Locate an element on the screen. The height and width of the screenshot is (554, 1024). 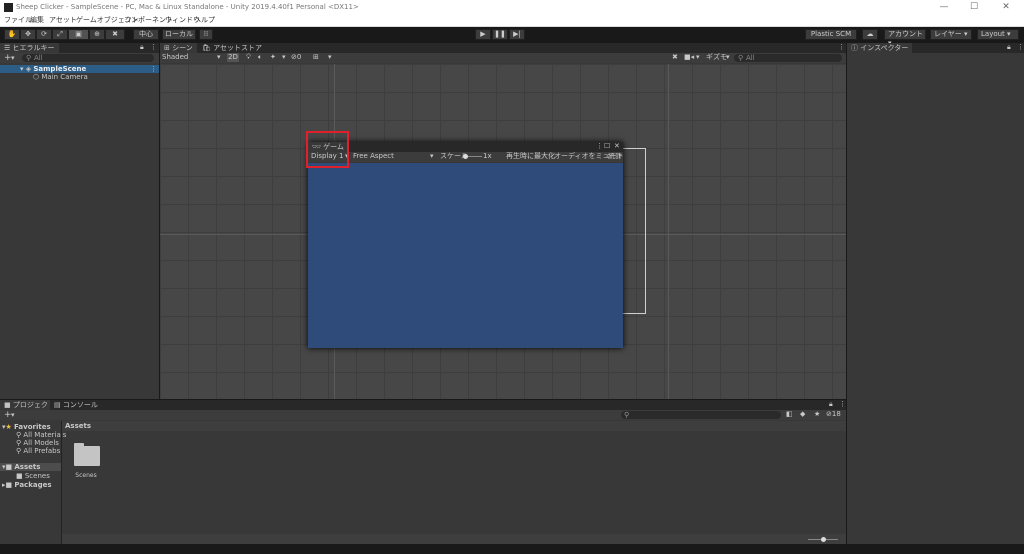
shading-dropdown-arrow: ▾ is located at coordinates (219, 57).